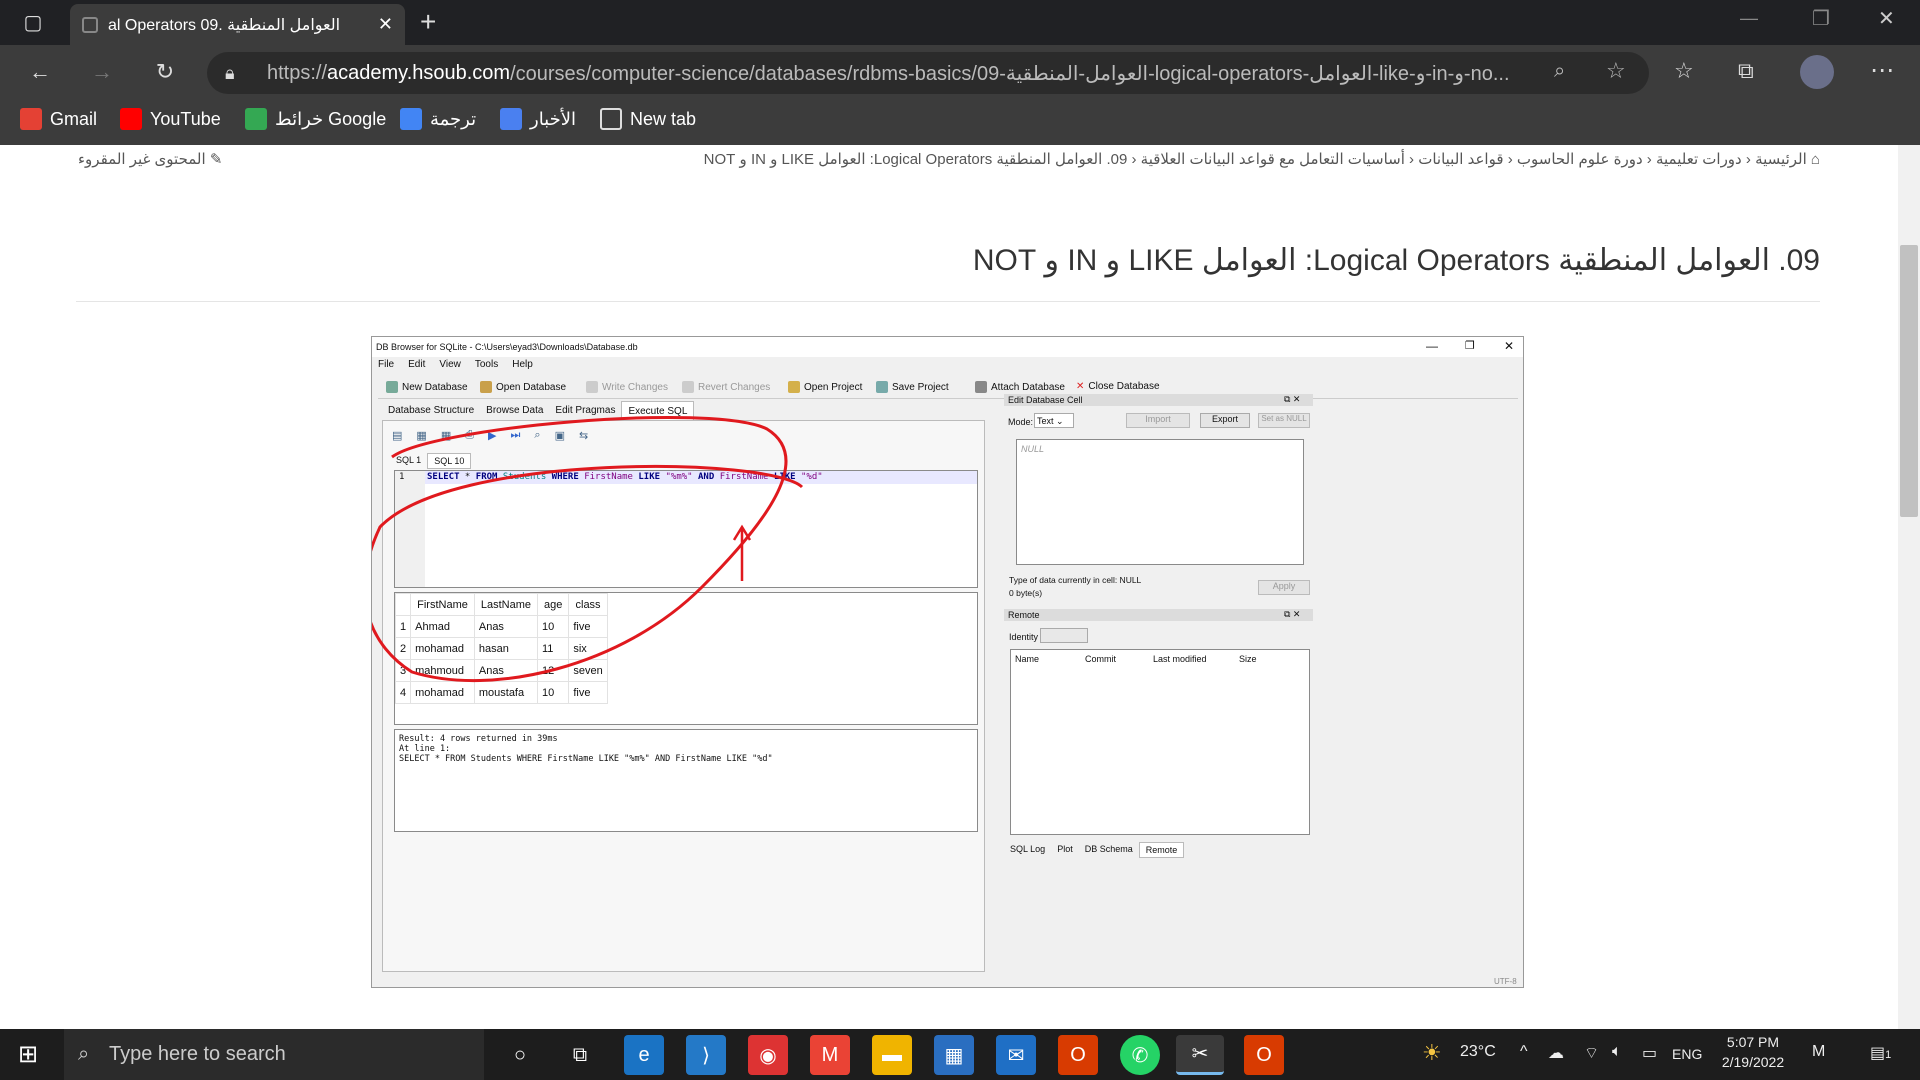 The image size is (1920, 1080). Describe the element at coordinates (1617, 1052) in the screenshot. I see `volume-icon: 🔈︎` at that location.